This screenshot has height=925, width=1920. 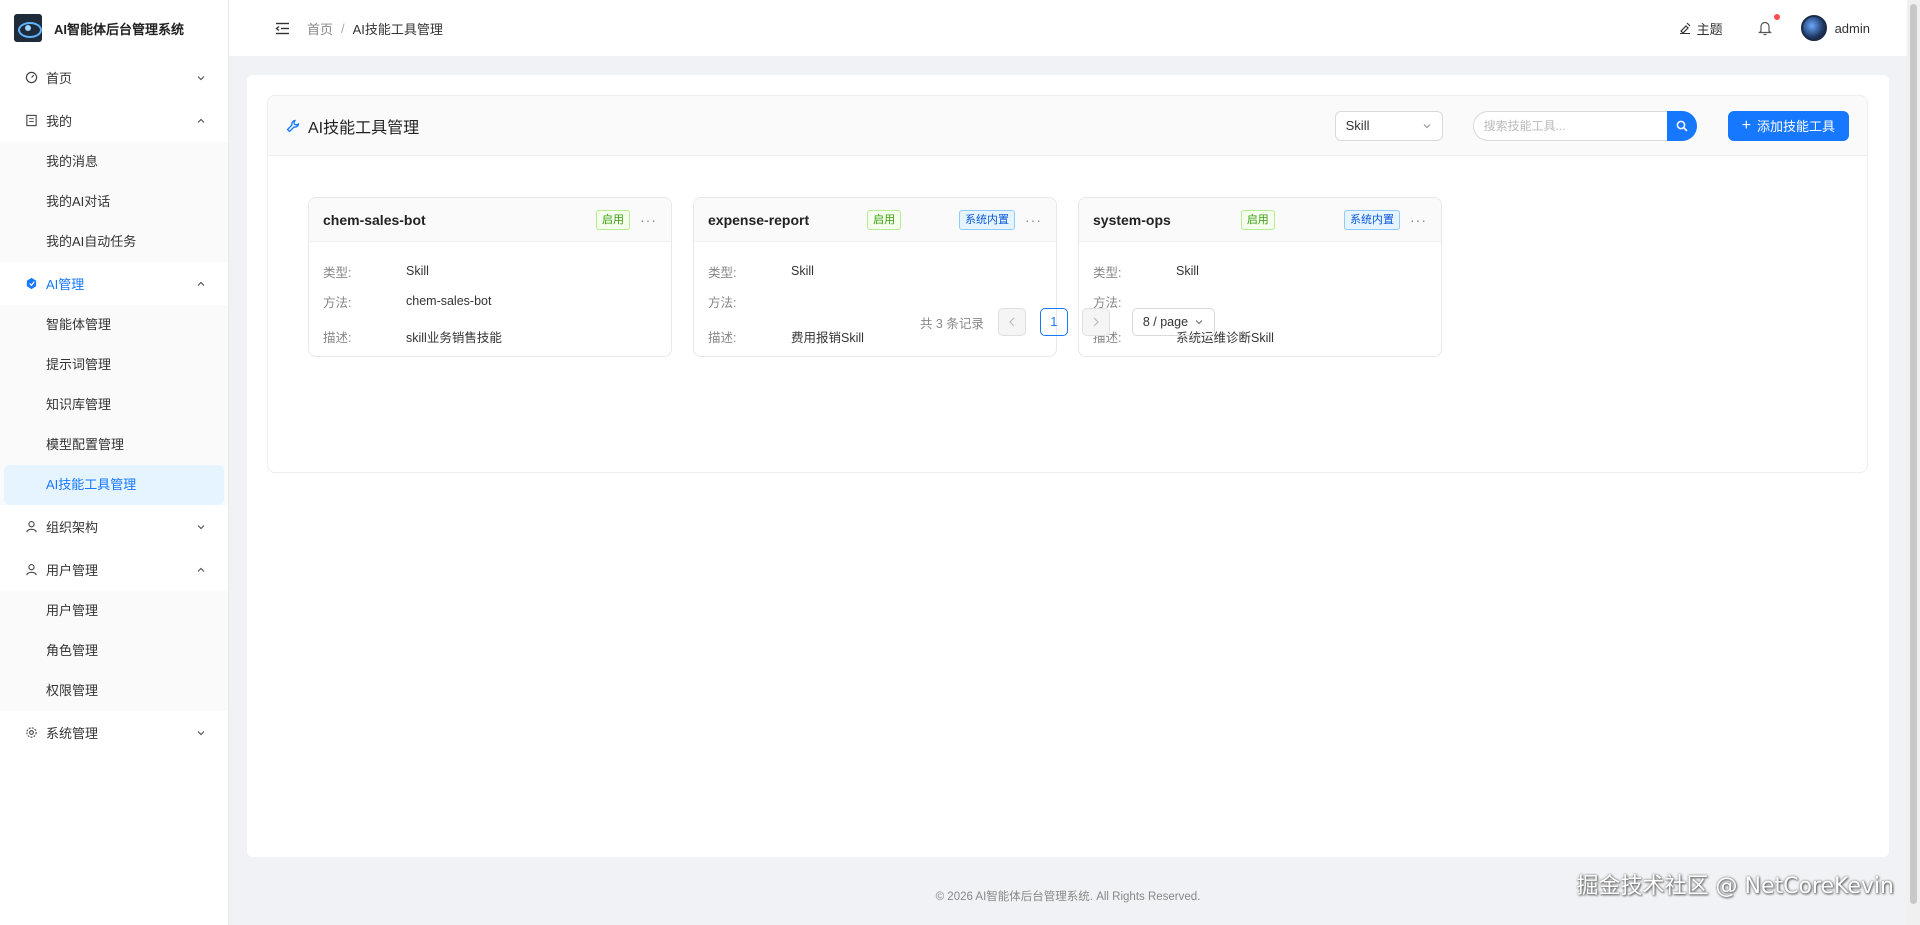 What do you see at coordinates (1735, 886) in the screenshot?
I see `watermark: 掘金技术社区 @ NetCoreKevin` at bounding box center [1735, 886].